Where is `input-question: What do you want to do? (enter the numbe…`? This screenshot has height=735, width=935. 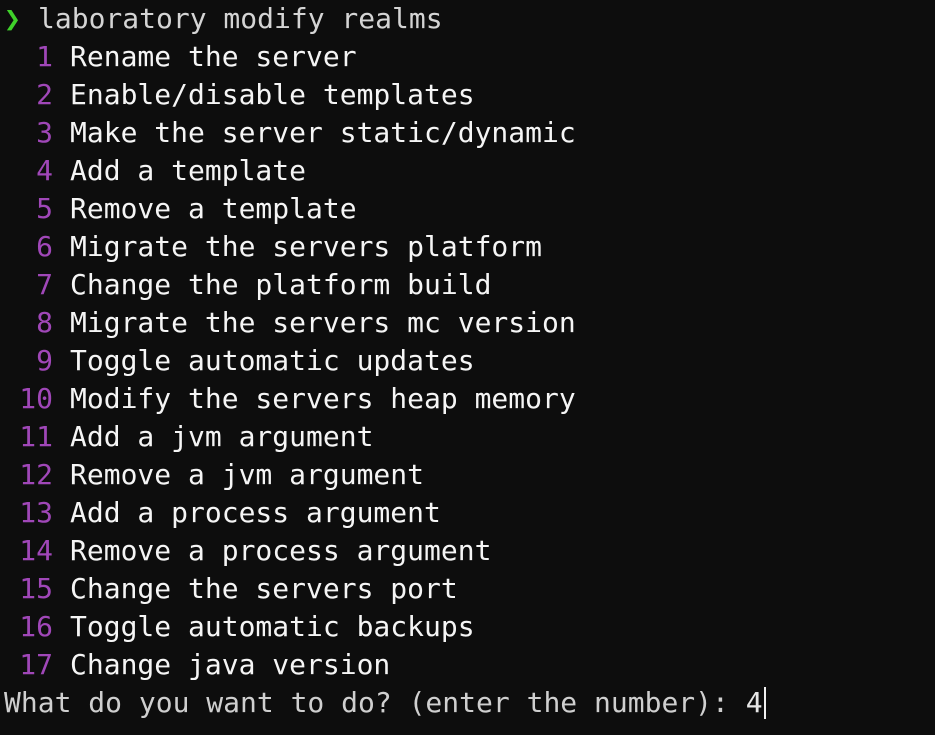 input-question: What do you want to do? (enter the numbe… is located at coordinates (375, 702).